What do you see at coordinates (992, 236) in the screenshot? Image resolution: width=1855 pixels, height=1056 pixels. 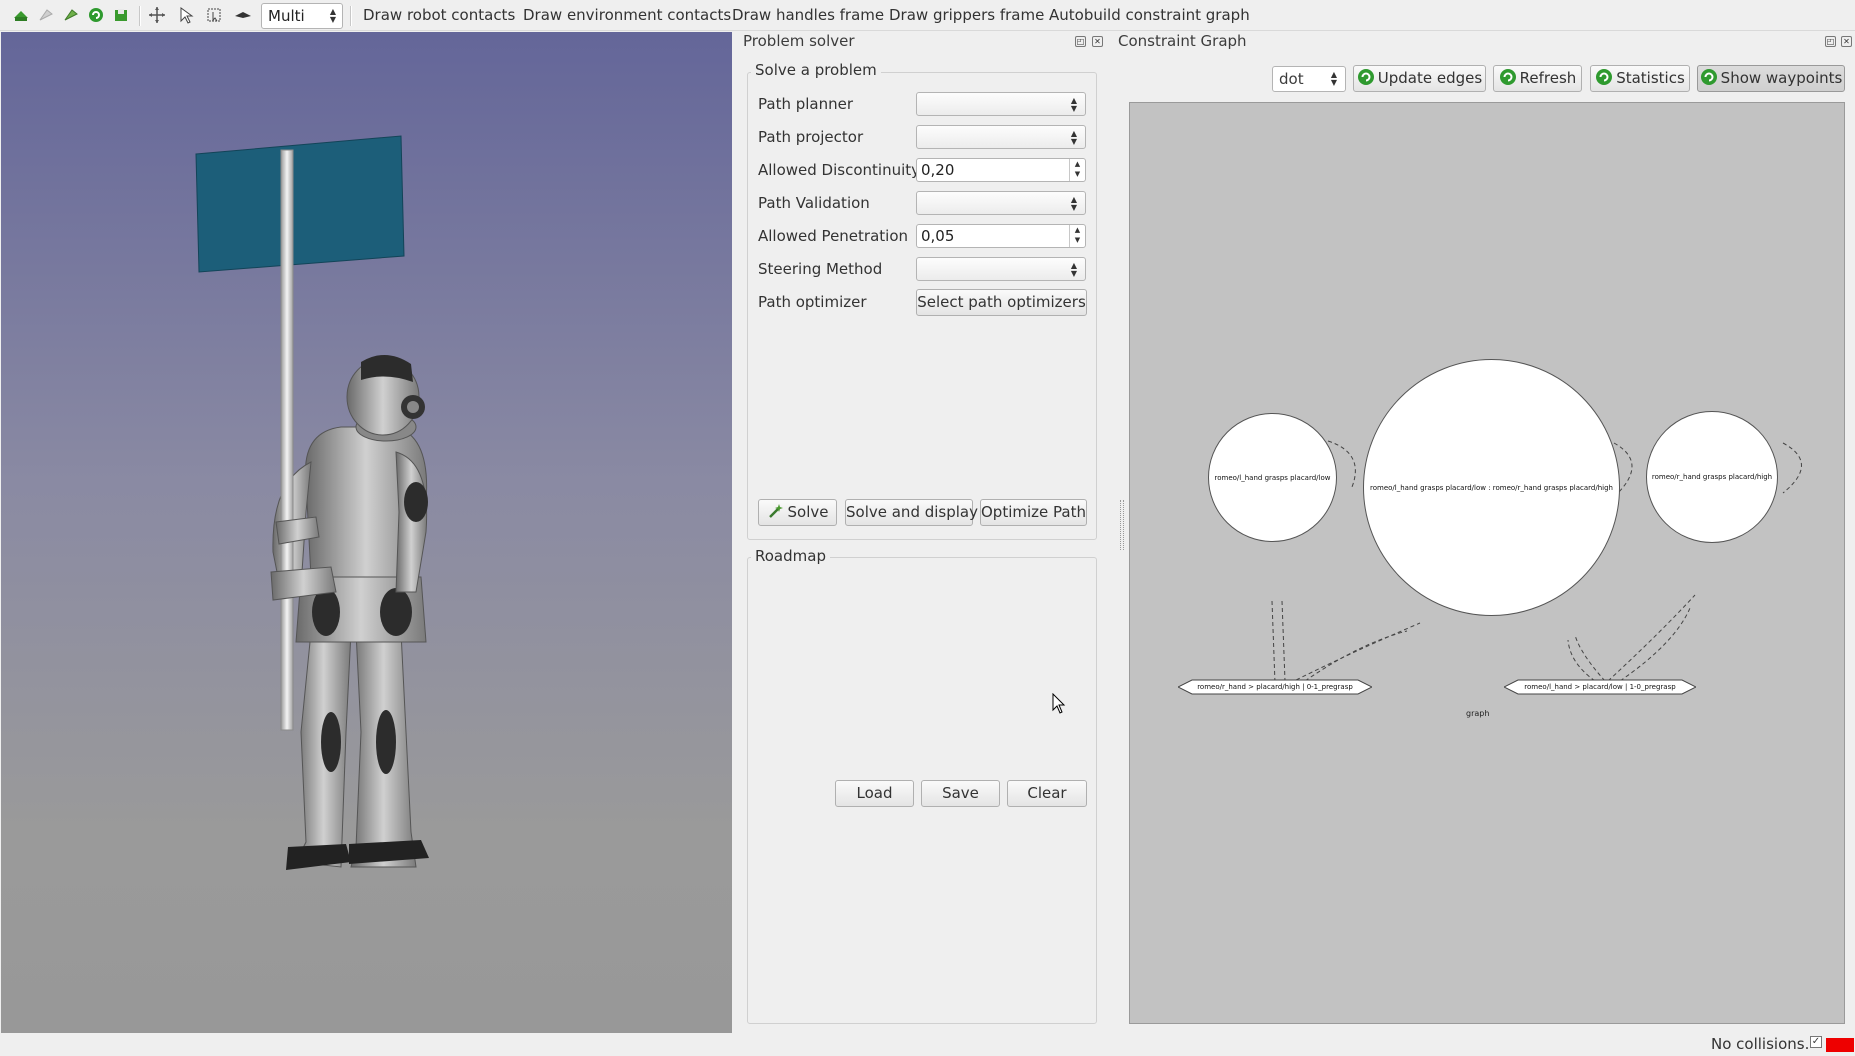 I see `allowed-penetration-input` at bounding box center [992, 236].